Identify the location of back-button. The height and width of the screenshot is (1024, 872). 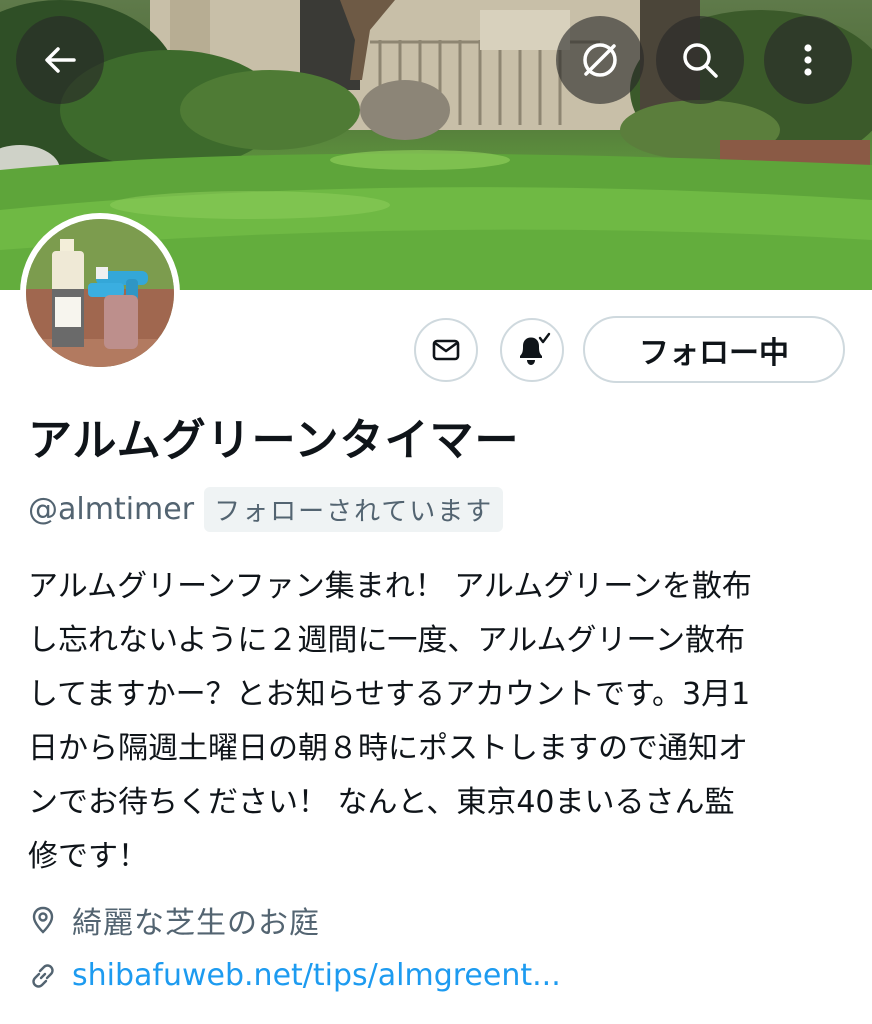
(60, 60).